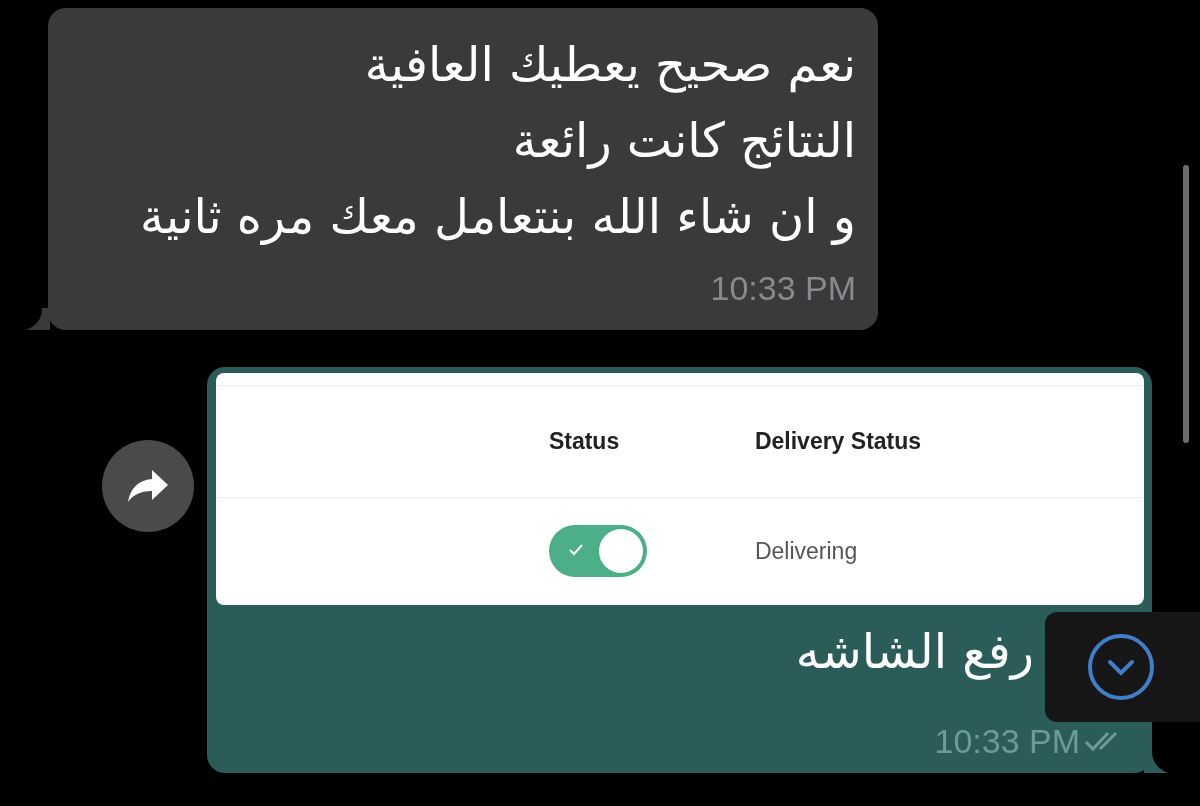 This screenshot has height=806, width=1200. What do you see at coordinates (597, 551) in the screenshot?
I see `status-toggle` at bounding box center [597, 551].